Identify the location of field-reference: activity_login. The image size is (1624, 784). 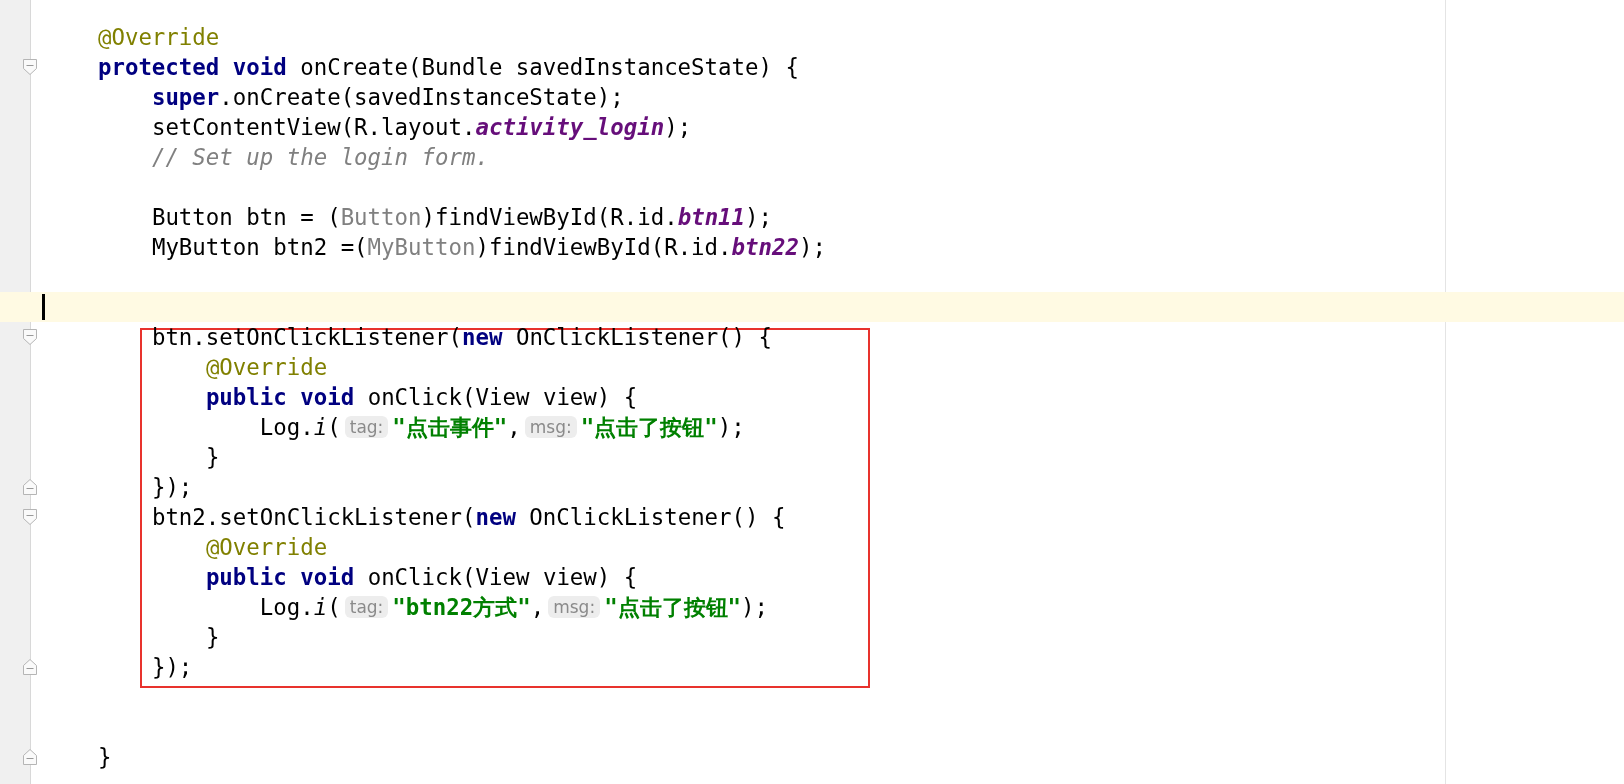
(570, 127).